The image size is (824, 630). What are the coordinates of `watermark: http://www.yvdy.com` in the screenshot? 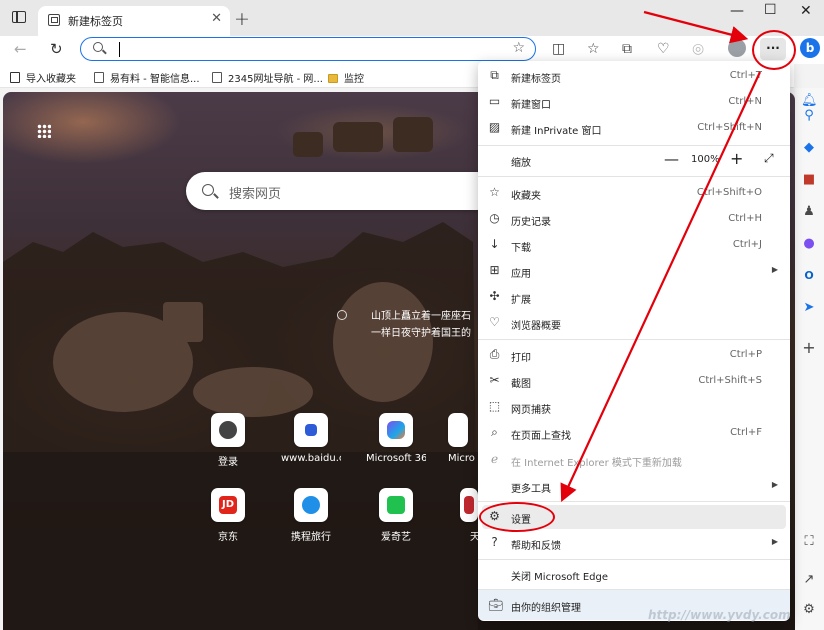 It's located at (719, 615).